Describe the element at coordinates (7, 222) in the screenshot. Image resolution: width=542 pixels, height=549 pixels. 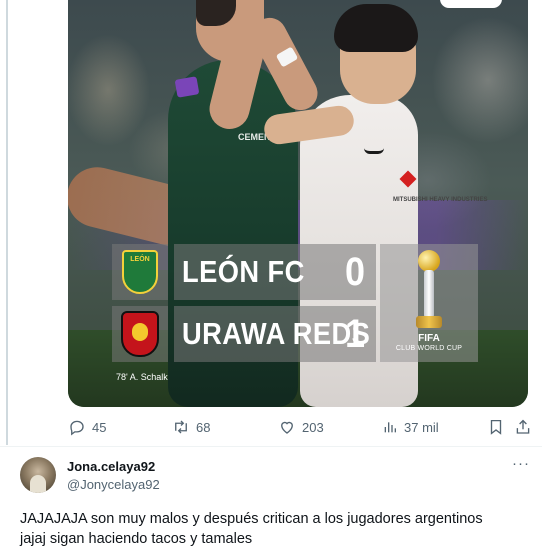
I see `thread-connector-line` at that location.